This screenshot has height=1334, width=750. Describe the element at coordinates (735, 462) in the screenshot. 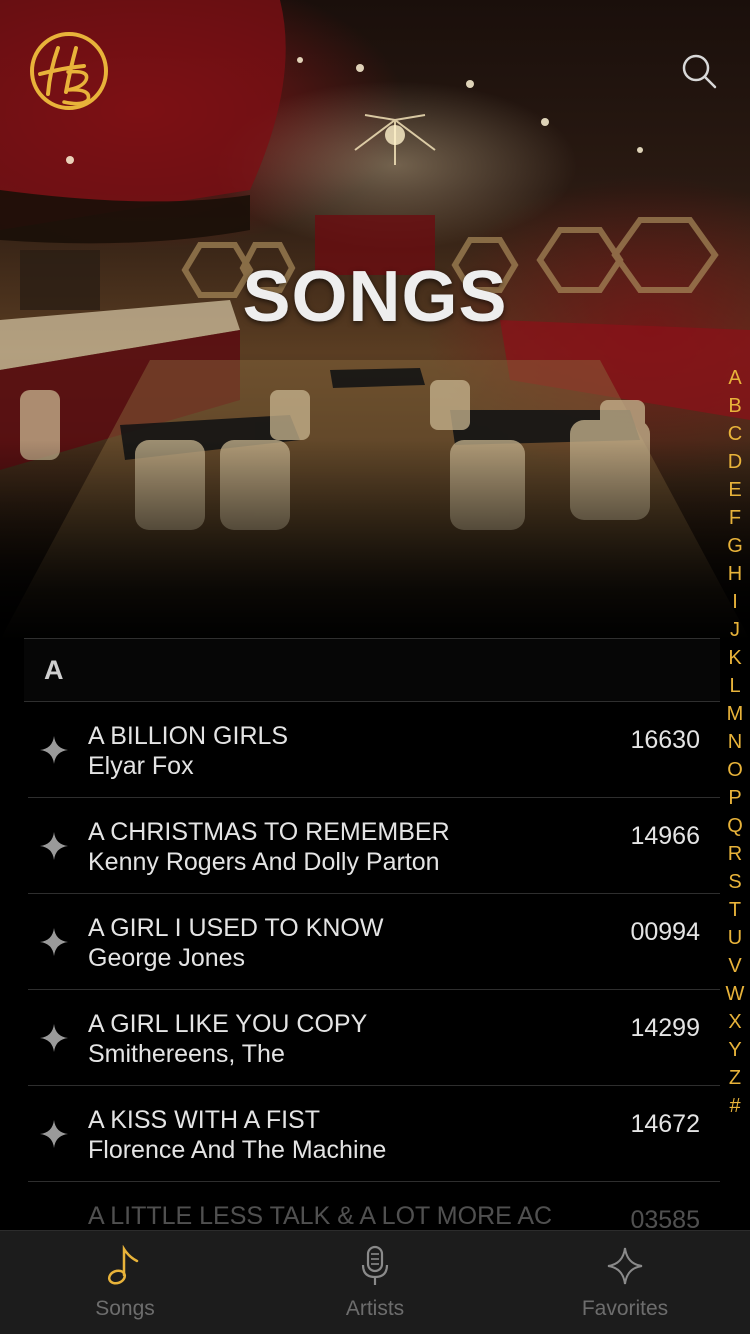

I see `alphabet-index-letter: D` at that location.